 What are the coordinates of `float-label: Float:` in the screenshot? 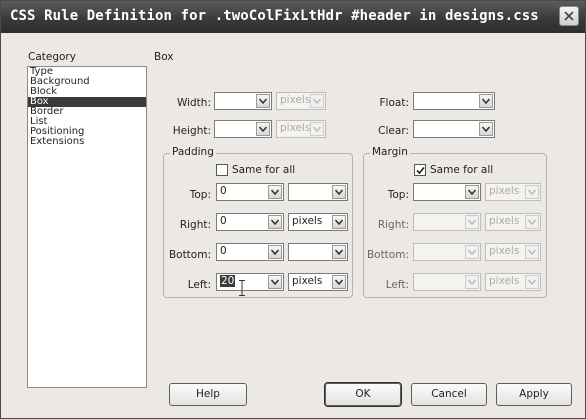 It's located at (394, 103).